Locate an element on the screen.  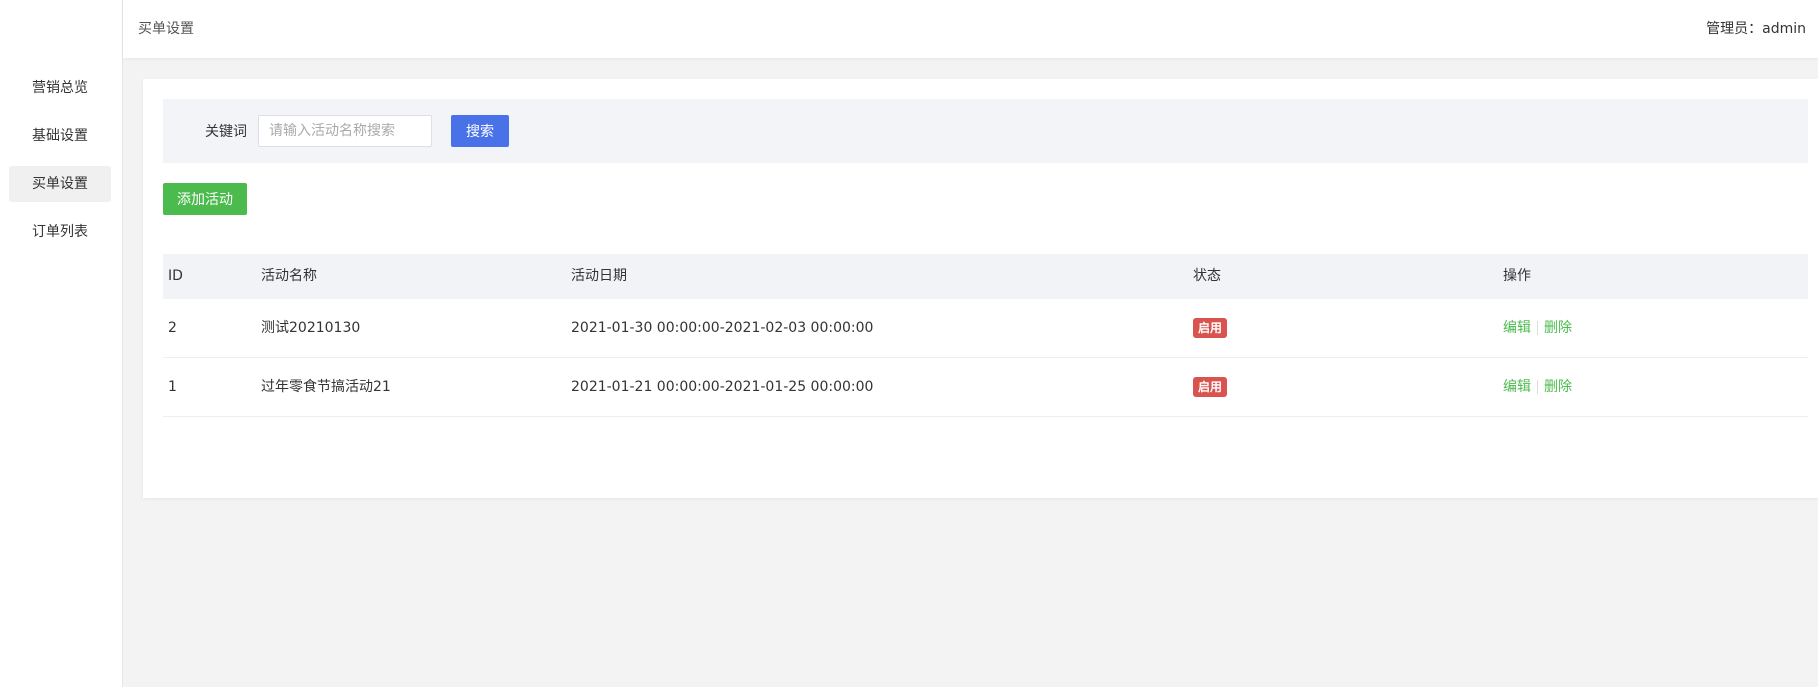
row-id: 2 is located at coordinates (172, 328).